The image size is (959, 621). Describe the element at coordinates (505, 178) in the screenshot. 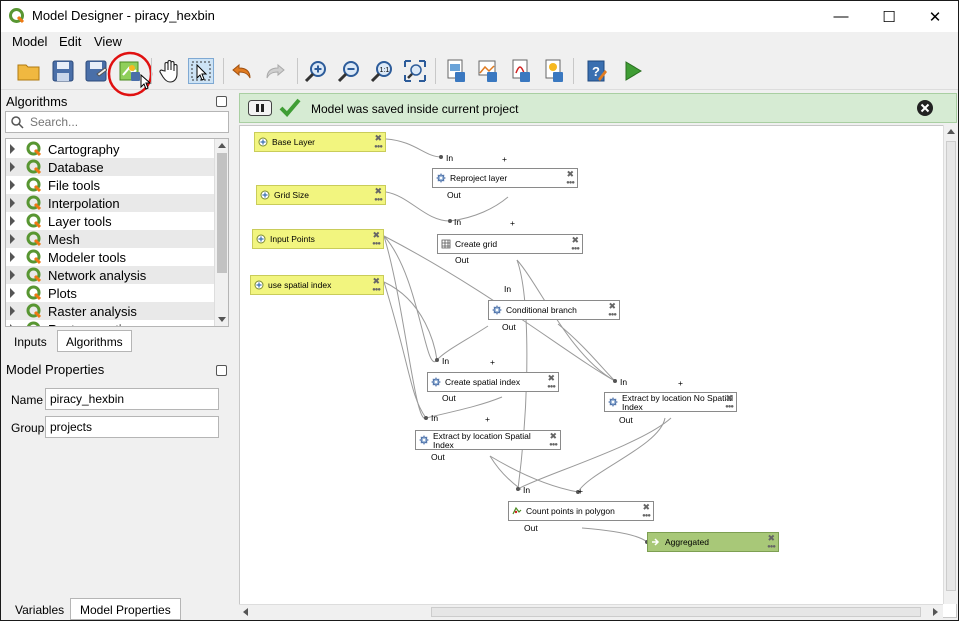

I see `model-node-reproject: Reproject layer ✖ ●●●` at that location.